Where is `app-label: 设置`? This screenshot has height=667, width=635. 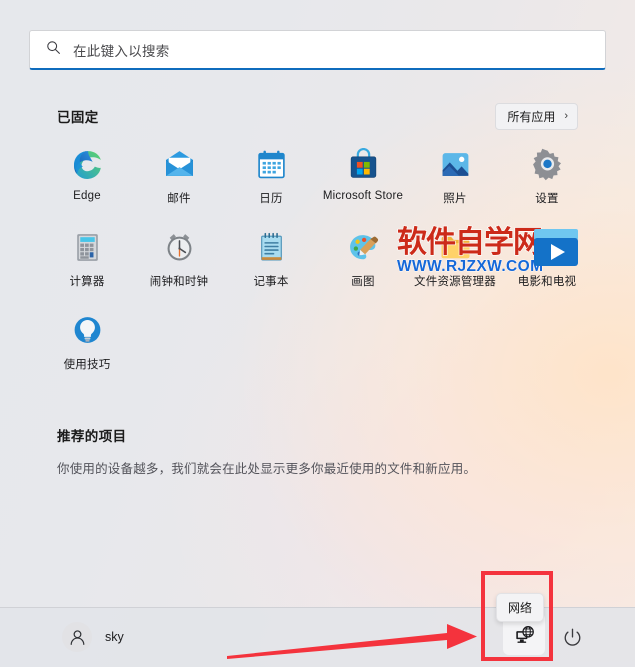 app-label: 设置 is located at coordinates (547, 199).